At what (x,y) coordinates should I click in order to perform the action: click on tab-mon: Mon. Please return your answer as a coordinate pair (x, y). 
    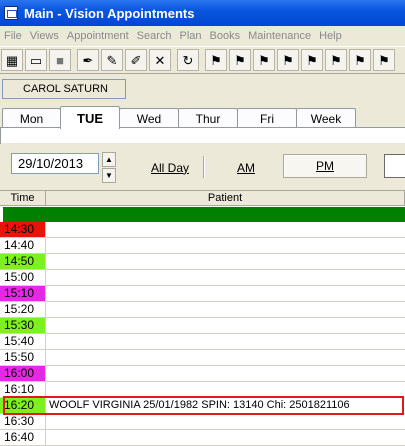
    Looking at the image, I should click on (31, 118).